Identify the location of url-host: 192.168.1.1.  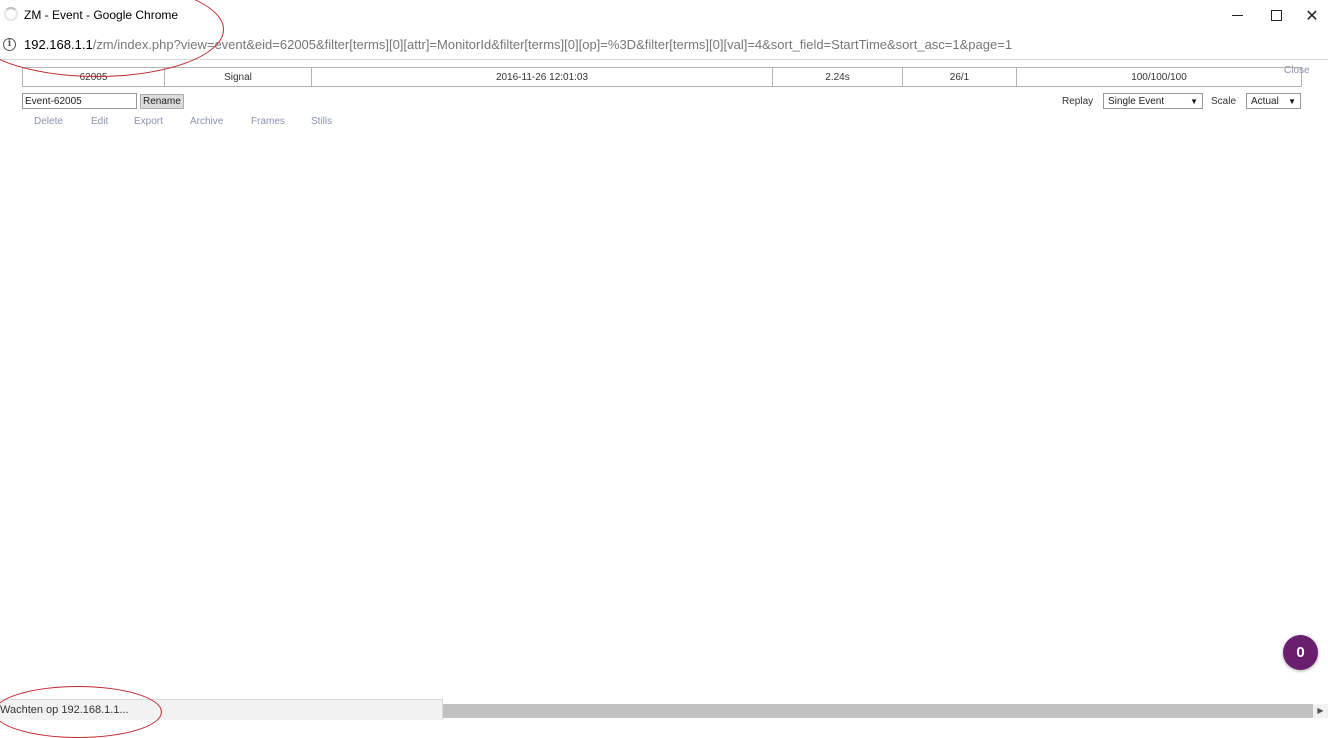
(58, 44).